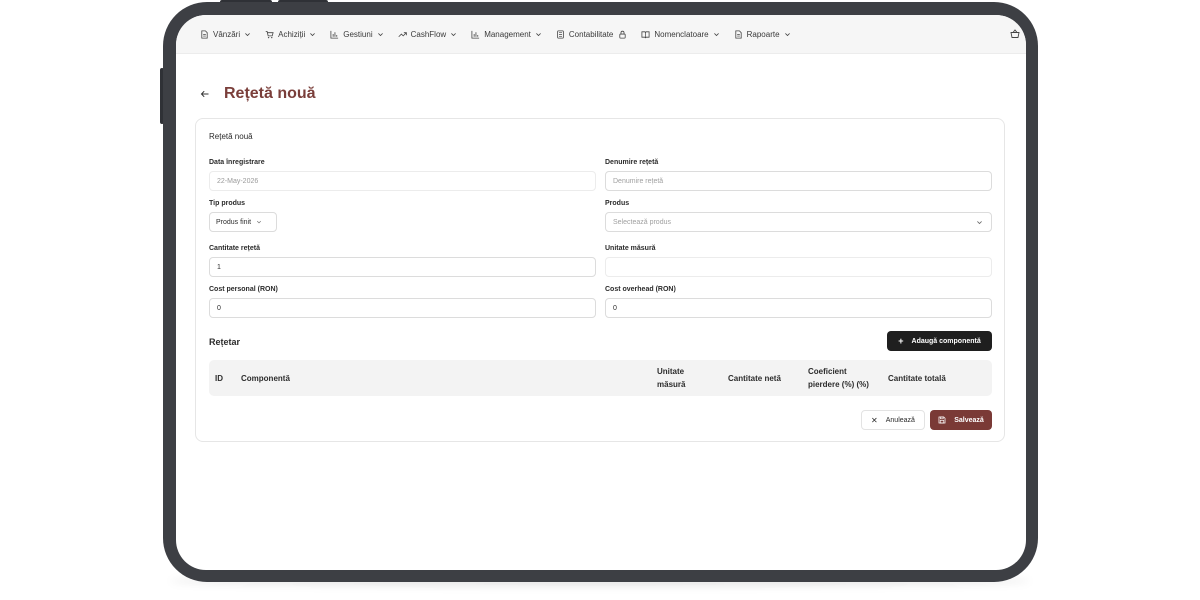 This screenshot has width=1200, height=600. I want to click on nav-item-label: Nomenclatoare, so click(681, 34).